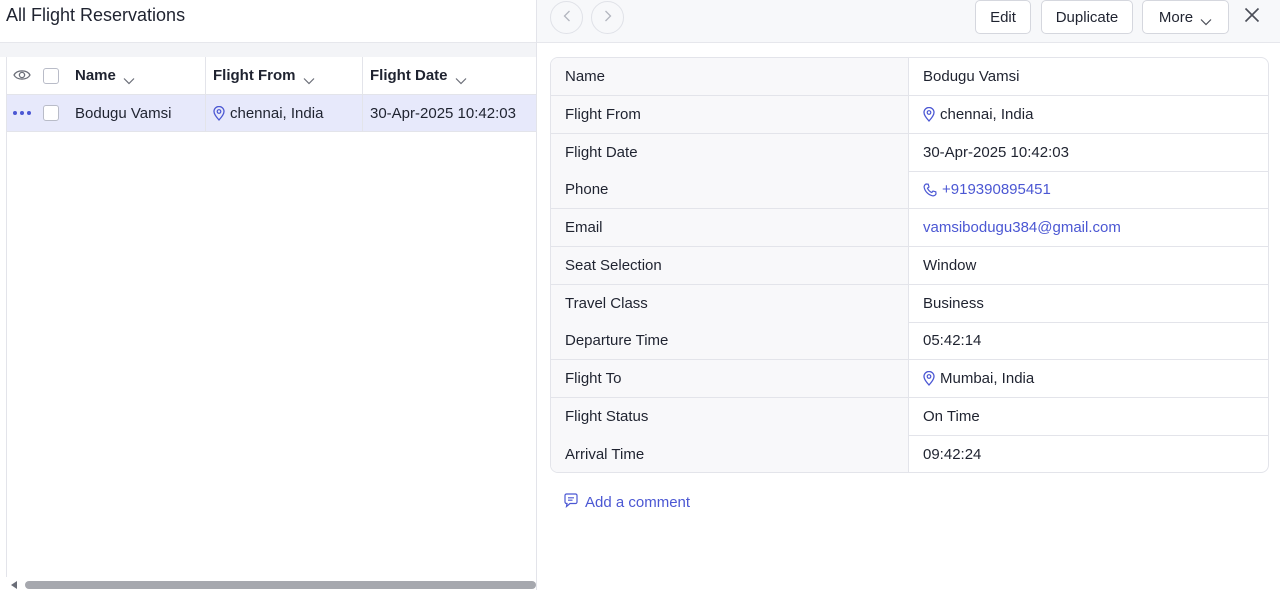 The height and width of the screenshot is (590, 1280). I want to click on next-record-button, so click(607, 17).